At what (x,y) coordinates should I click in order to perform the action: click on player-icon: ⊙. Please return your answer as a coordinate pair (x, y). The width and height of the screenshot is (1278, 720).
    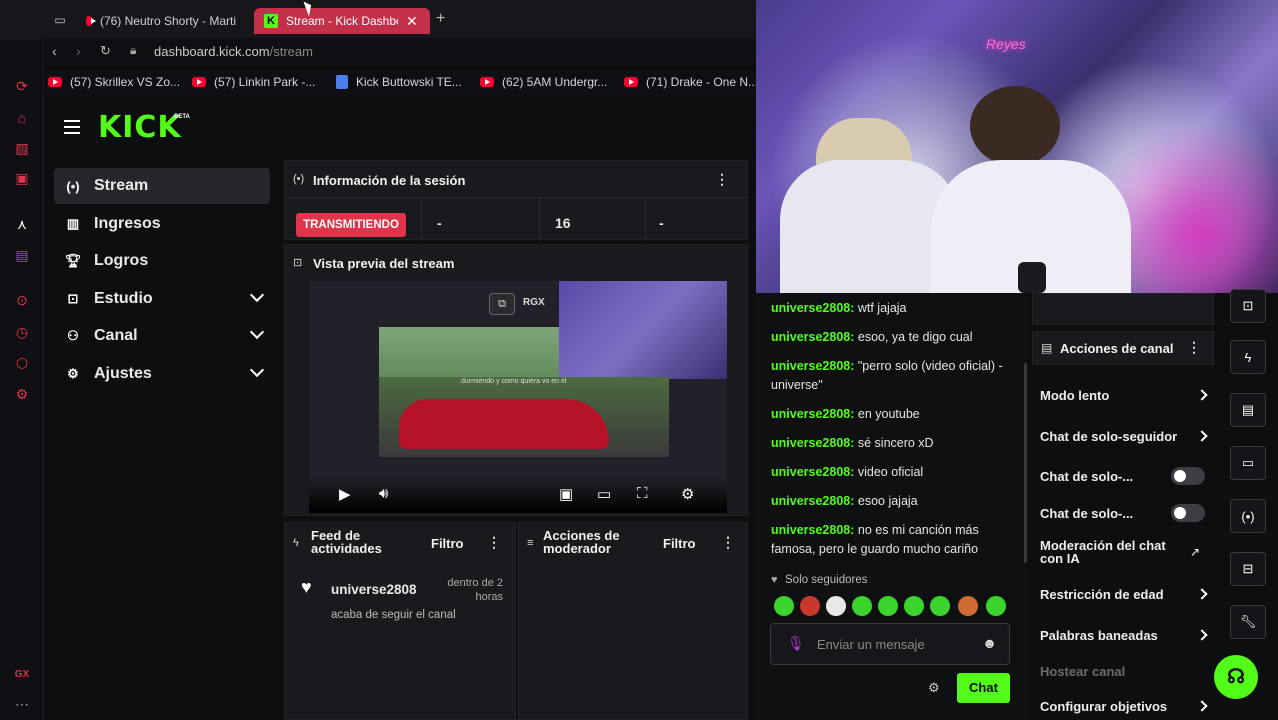
    Looking at the image, I should click on (22, 300).